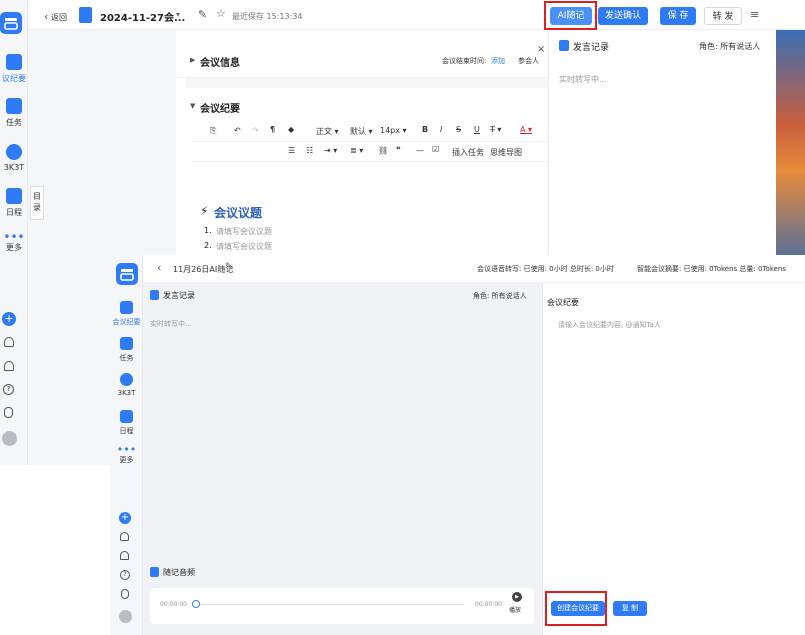 This screenshot has width=805, height=635. I want to click on app-logo-icon, so click(11, 23).